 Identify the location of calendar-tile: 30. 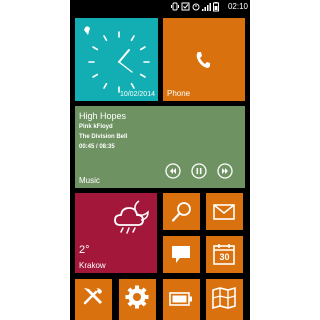
(224, 254).